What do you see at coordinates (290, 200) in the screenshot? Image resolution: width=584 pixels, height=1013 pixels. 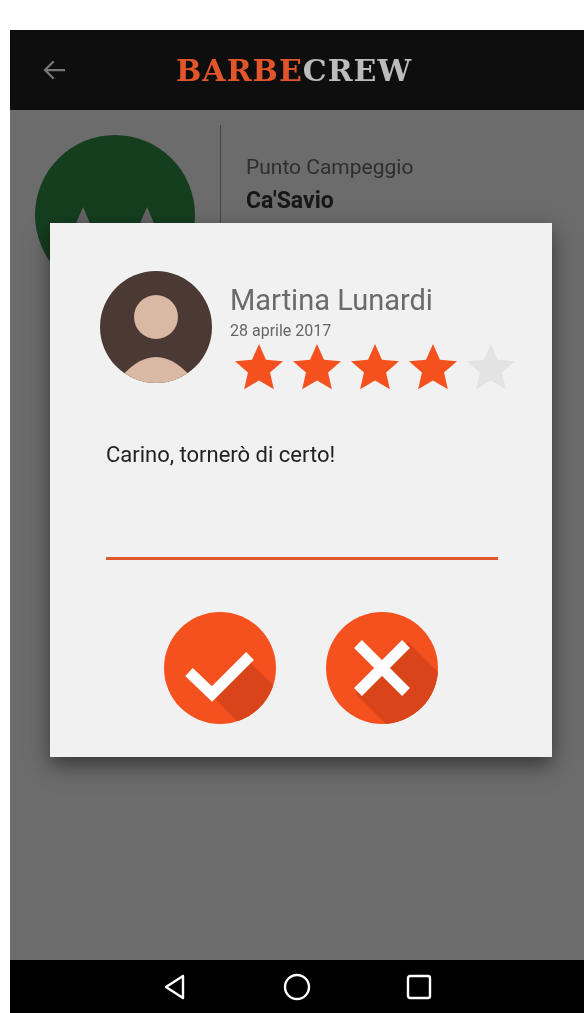 I see `place-name: Ca'Savio` at bounding box center [290, 200].